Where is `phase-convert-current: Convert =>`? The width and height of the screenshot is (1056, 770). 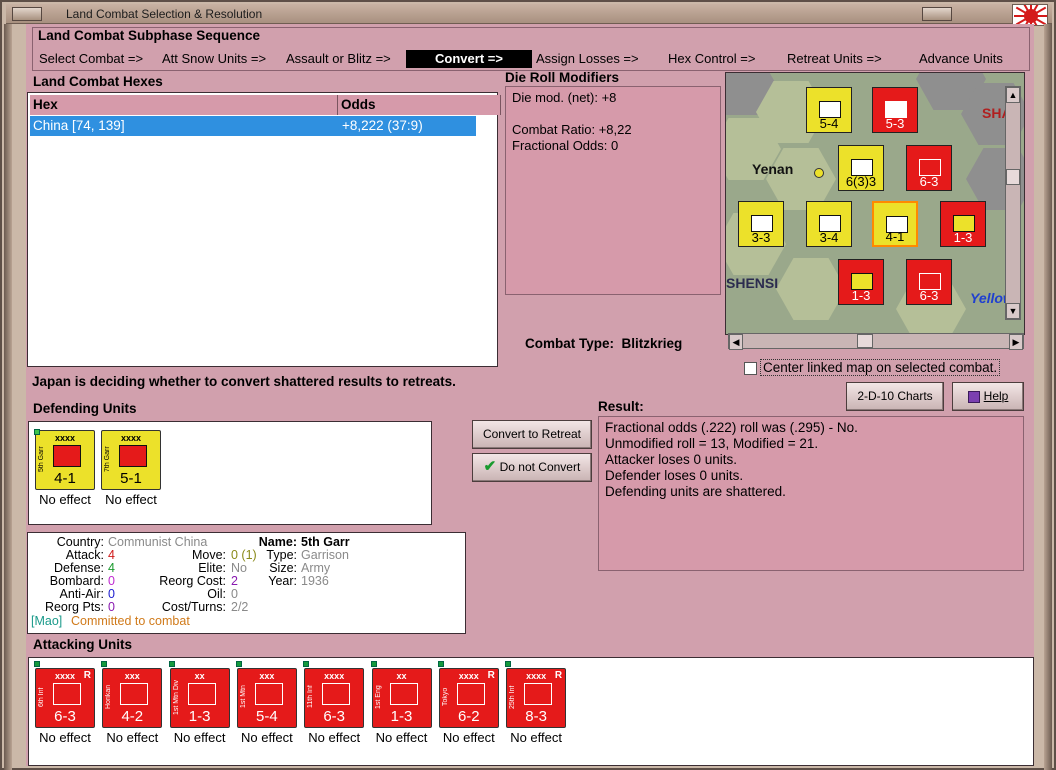
phase-convert-current: Convert => is located at coordinates (469, 59).